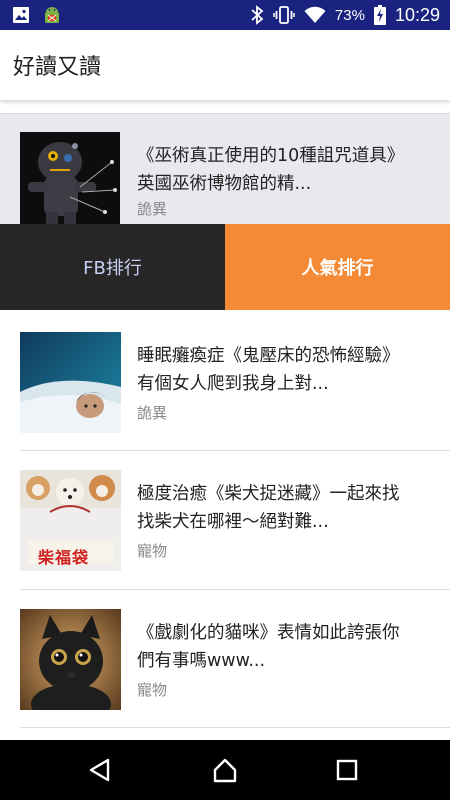  What do you see at coordinates (64, 557) in the screenshot?
I see `thumbnail-caption: 柴福袋` at bounding box center [64, 557].